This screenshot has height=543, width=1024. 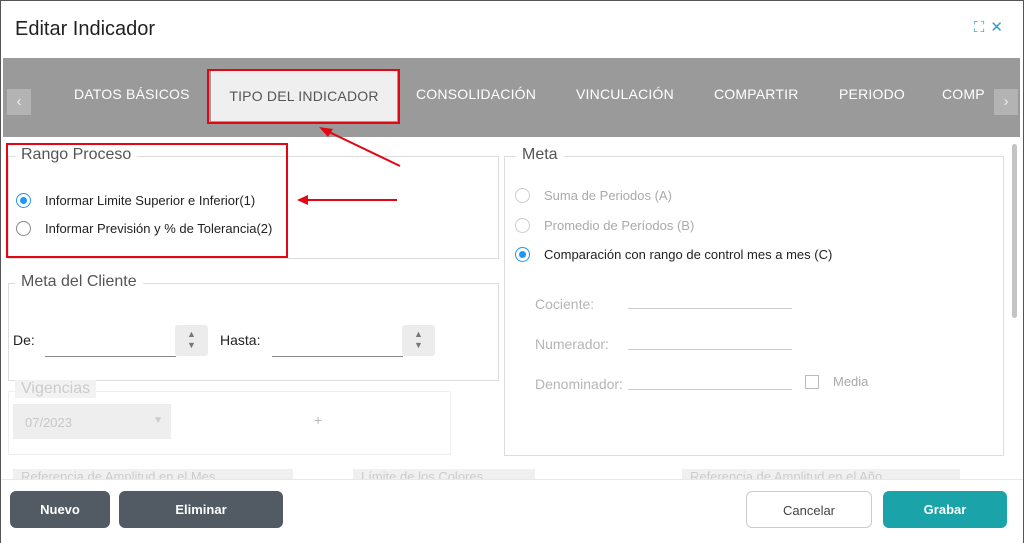 I want to click on dialog-footer: Nuevo Eliminar Cancelar Grabar, so click(x=512, y=511).